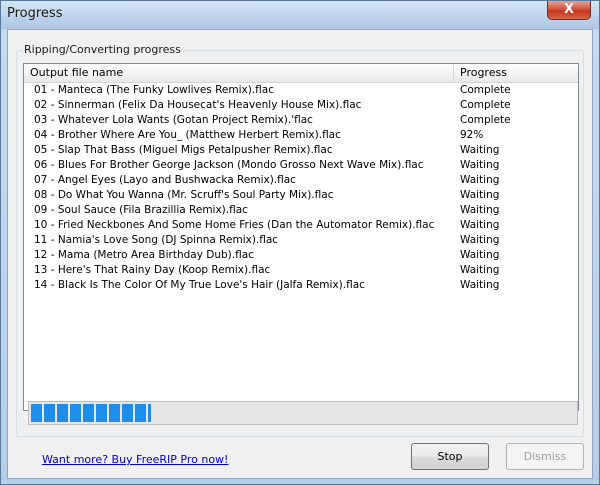 This screenshot has height=485, width=600. I want to click on group-label: Ripping/Converting progress, so click(102, 49).